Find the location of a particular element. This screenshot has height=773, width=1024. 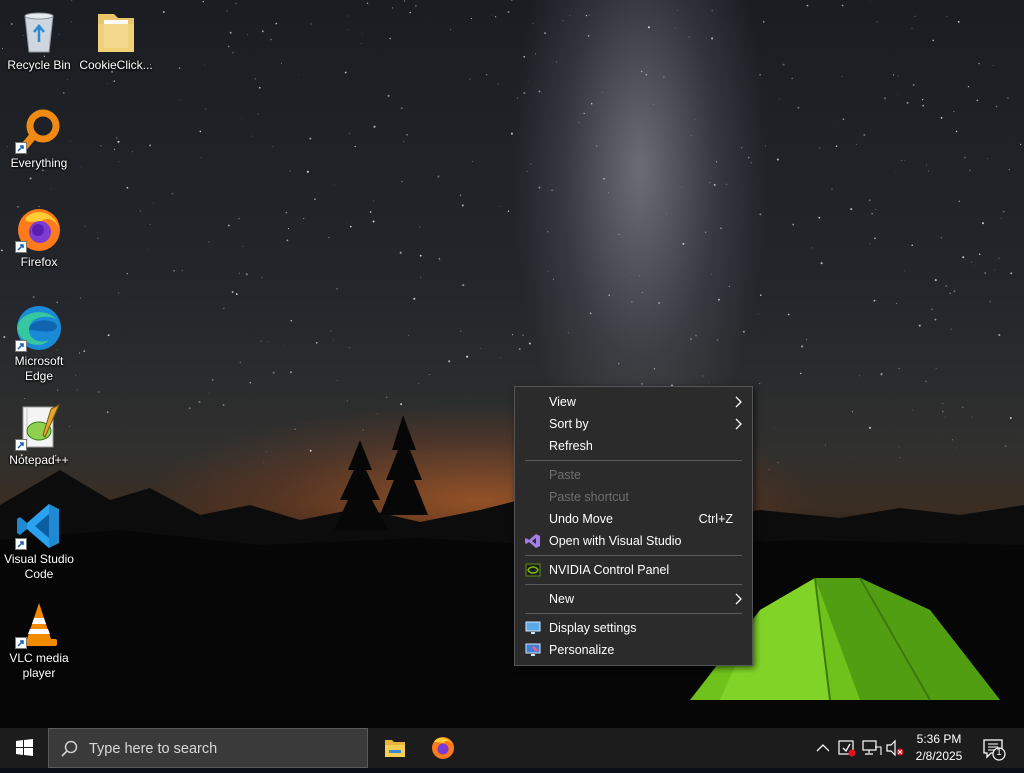

menu-item-label: New is located at coordinates (561, 599).